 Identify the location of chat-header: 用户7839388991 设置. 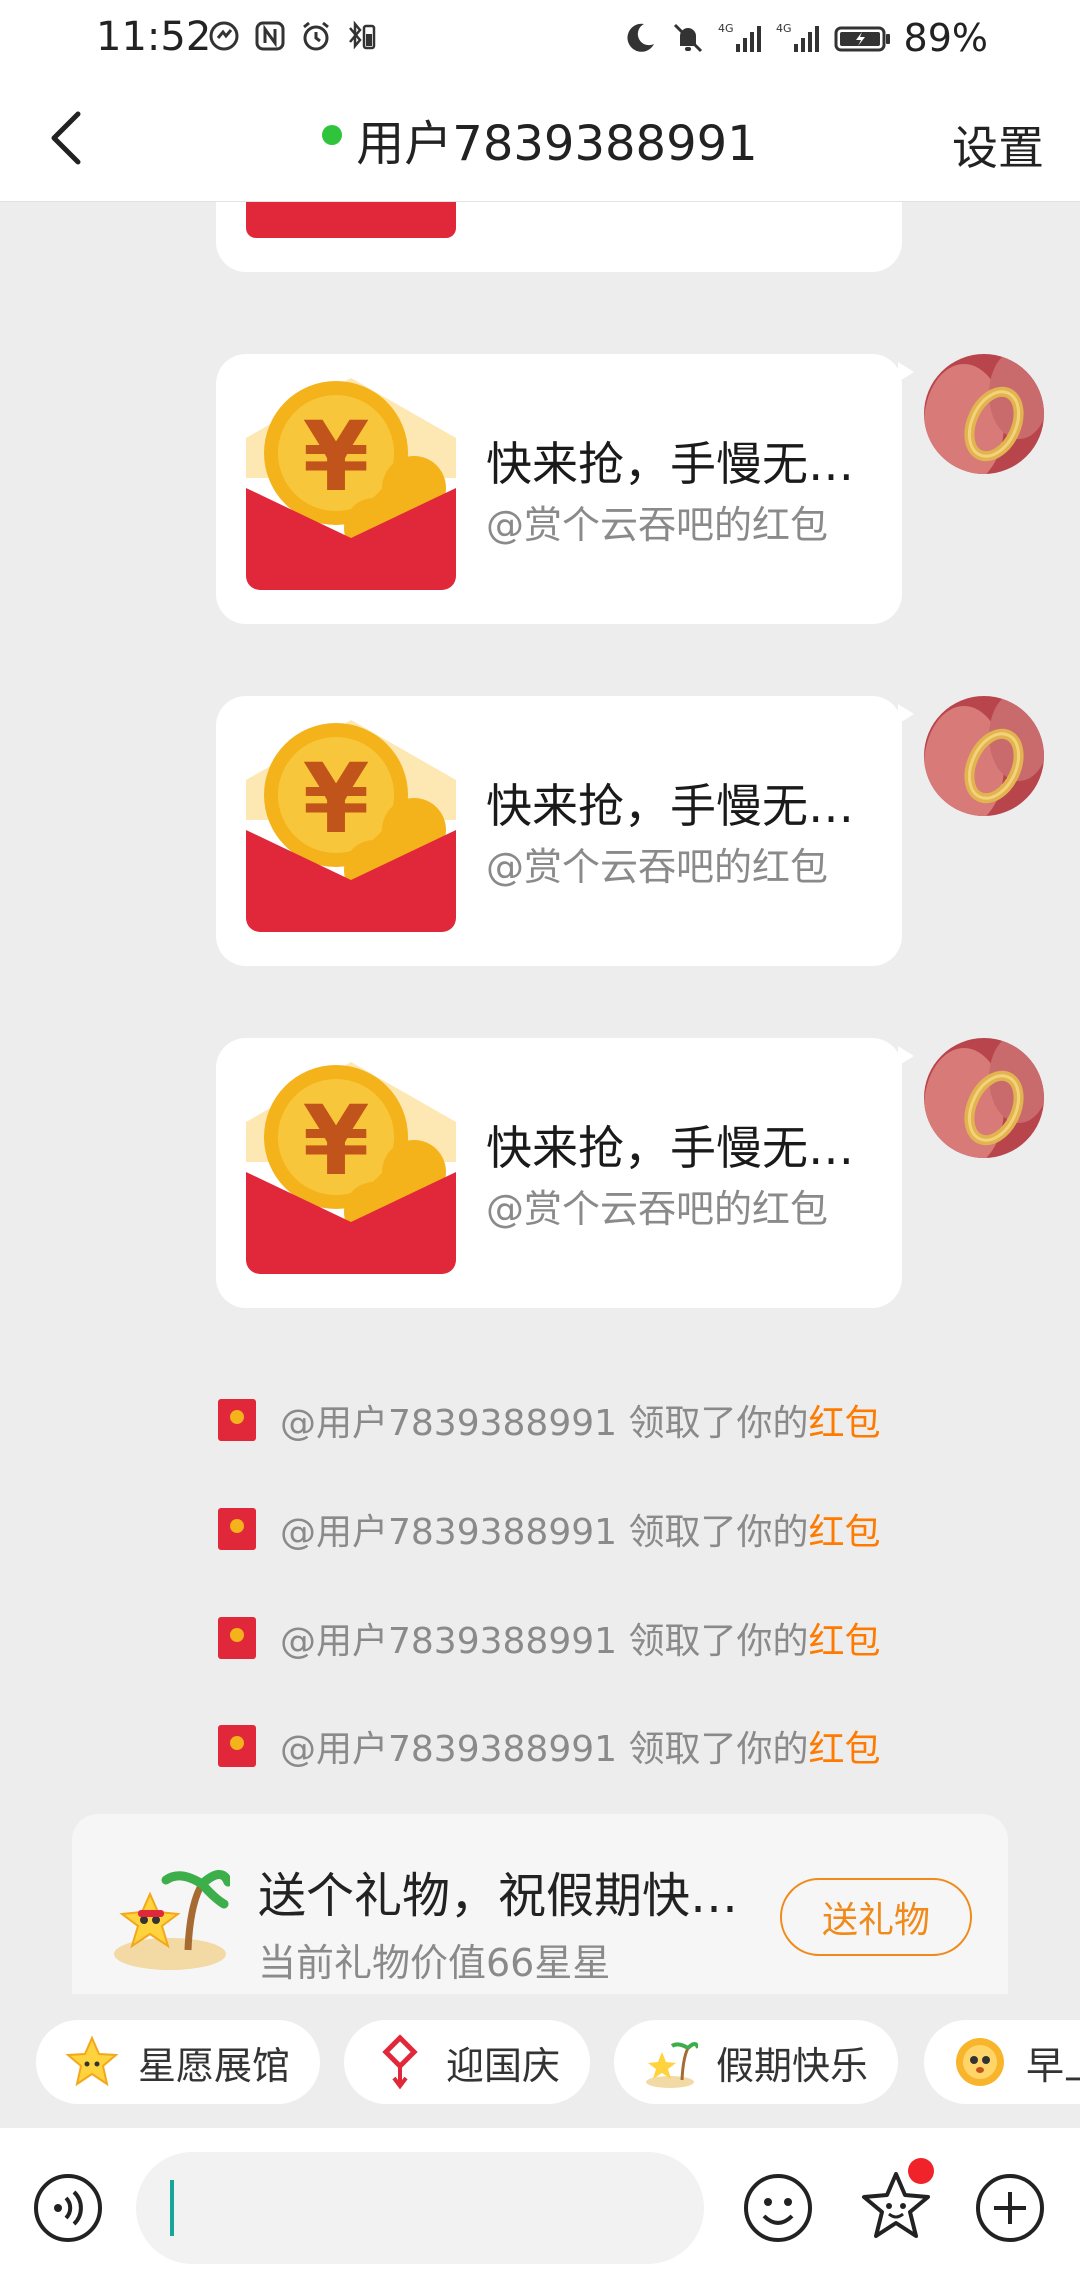
(540, 139).